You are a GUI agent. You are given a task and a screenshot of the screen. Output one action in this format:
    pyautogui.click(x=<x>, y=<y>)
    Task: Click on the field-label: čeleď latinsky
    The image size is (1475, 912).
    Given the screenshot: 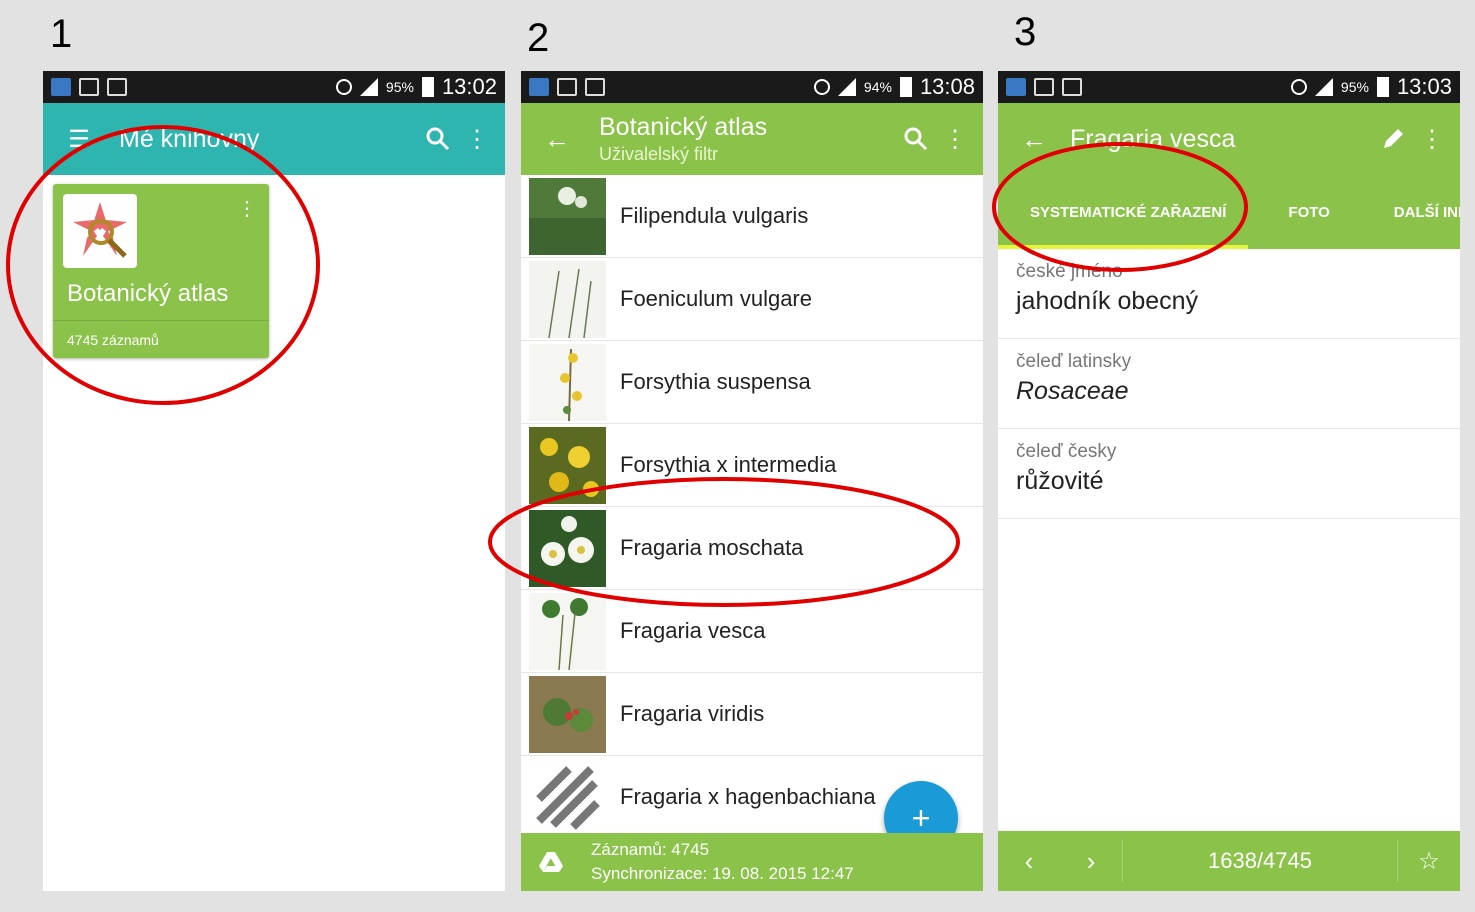 What is the action you would take?
    pyautogui.click(x=1074, y=361)
    